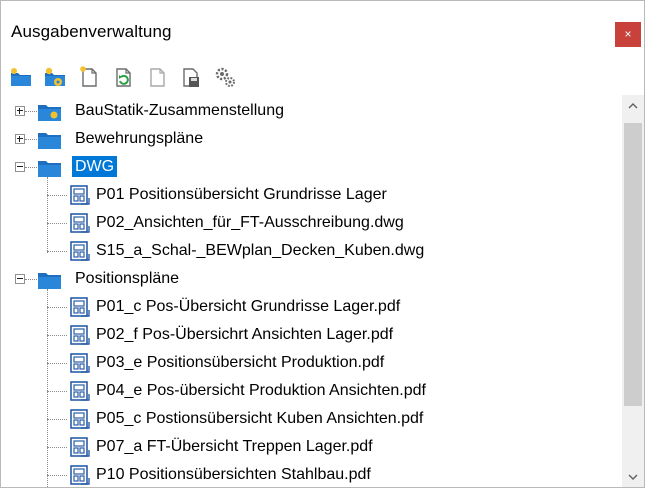 The image size is (646, 489). I want to click on title-bar: Ausgabenverwaltung ×, so click(322, 29).